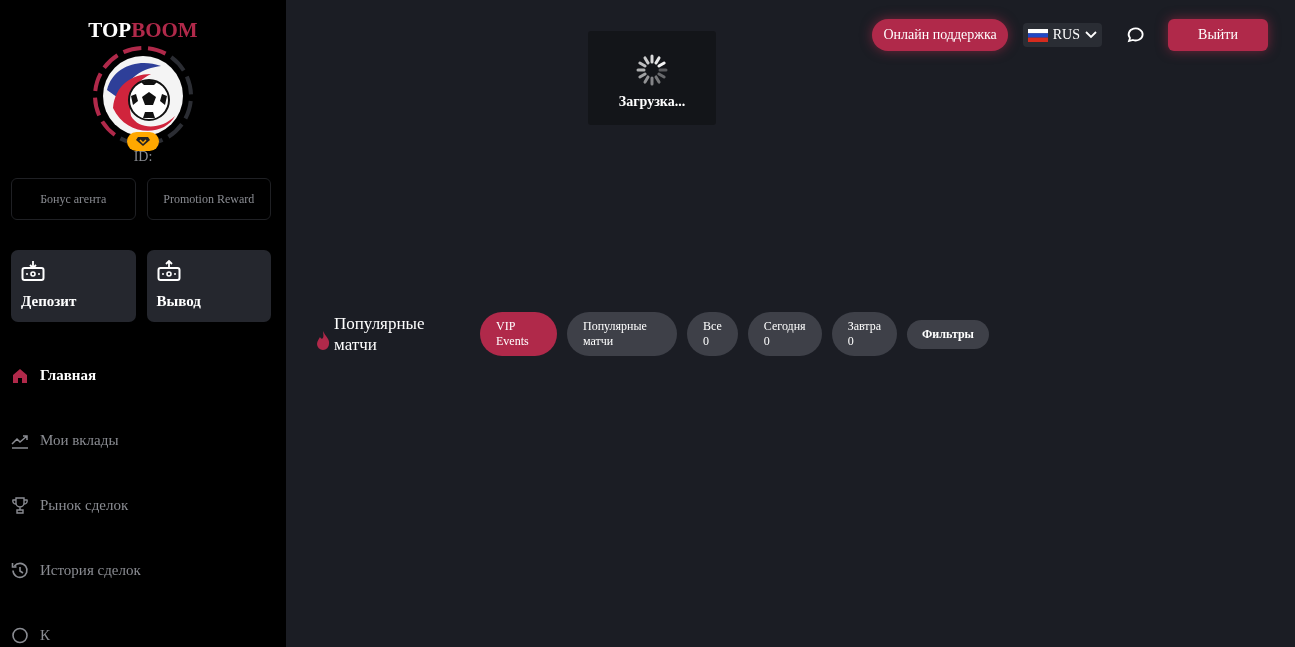  What do you see at coordinates (1135, 35) in the screenshot?
I see `chat-bubble-icon` at bounding box center [1135, 35].